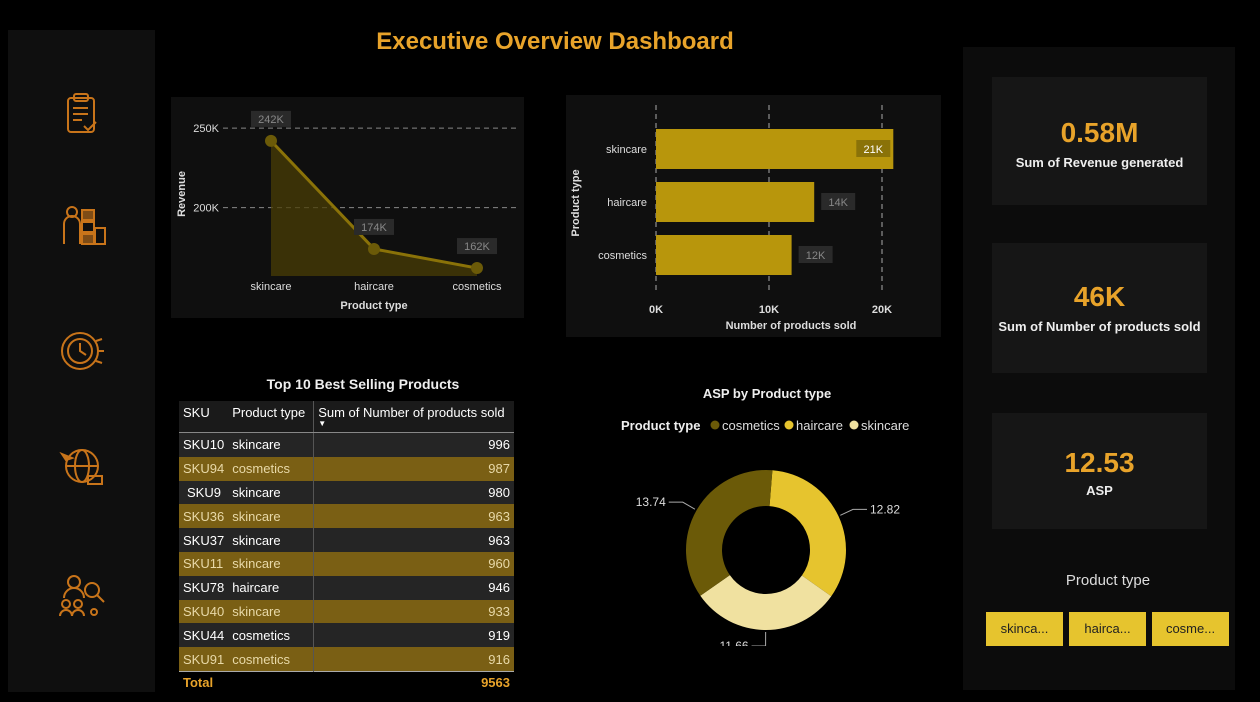 Image resolution: width=1260 pixels, height=702 pixels. Describe the element at coordinates (626, 150) in the screenshot. I see `y-tick-label: skincare` at that location.